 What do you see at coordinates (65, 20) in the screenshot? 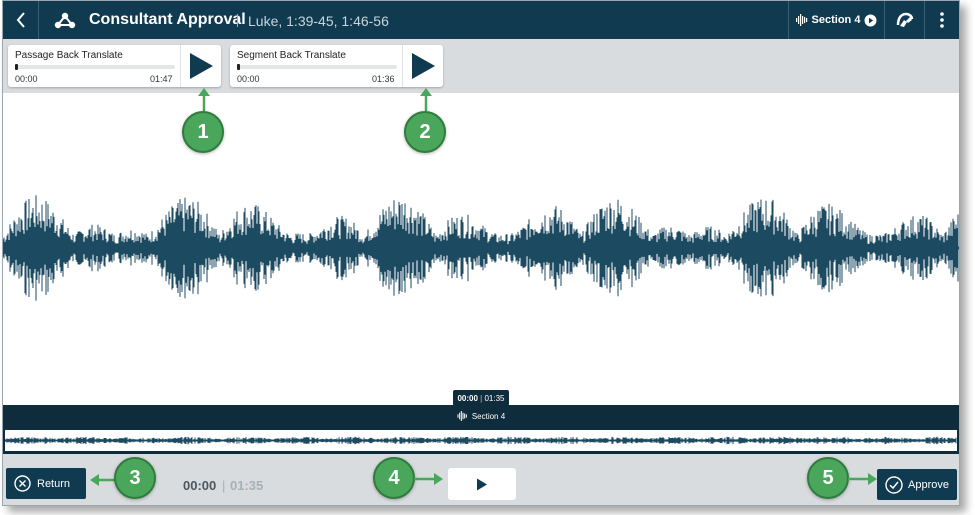
I see `app-logo-icon` at bounding box center [65, 20].